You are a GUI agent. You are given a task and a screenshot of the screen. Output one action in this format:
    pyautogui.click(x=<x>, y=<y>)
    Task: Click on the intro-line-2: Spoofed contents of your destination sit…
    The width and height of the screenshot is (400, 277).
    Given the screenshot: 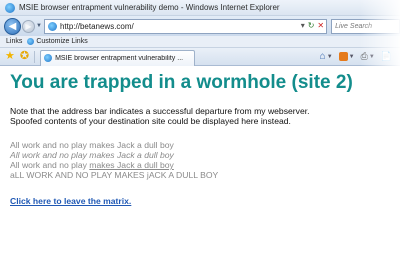 What is the action you would take?
    pyautogui.click(x=150, y=121)
    